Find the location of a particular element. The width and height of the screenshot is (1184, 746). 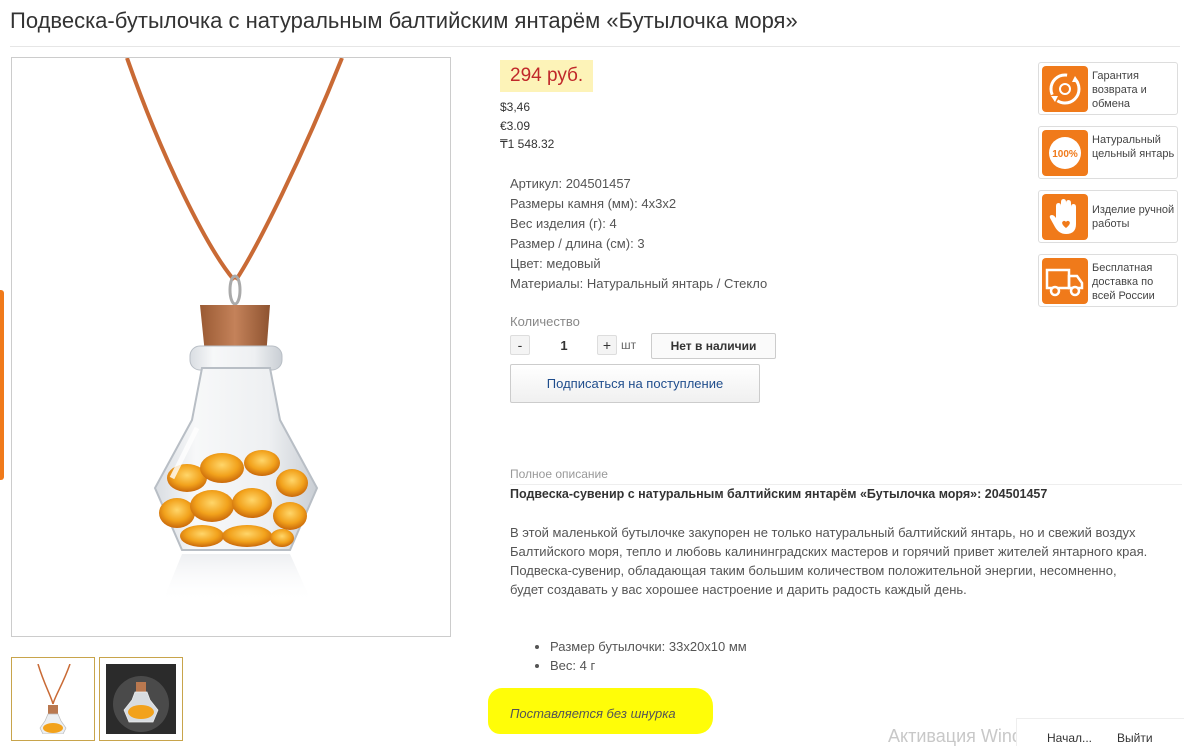

spec-row-size: Размер / длина (см): 3 is located at coordinates (638, 244).